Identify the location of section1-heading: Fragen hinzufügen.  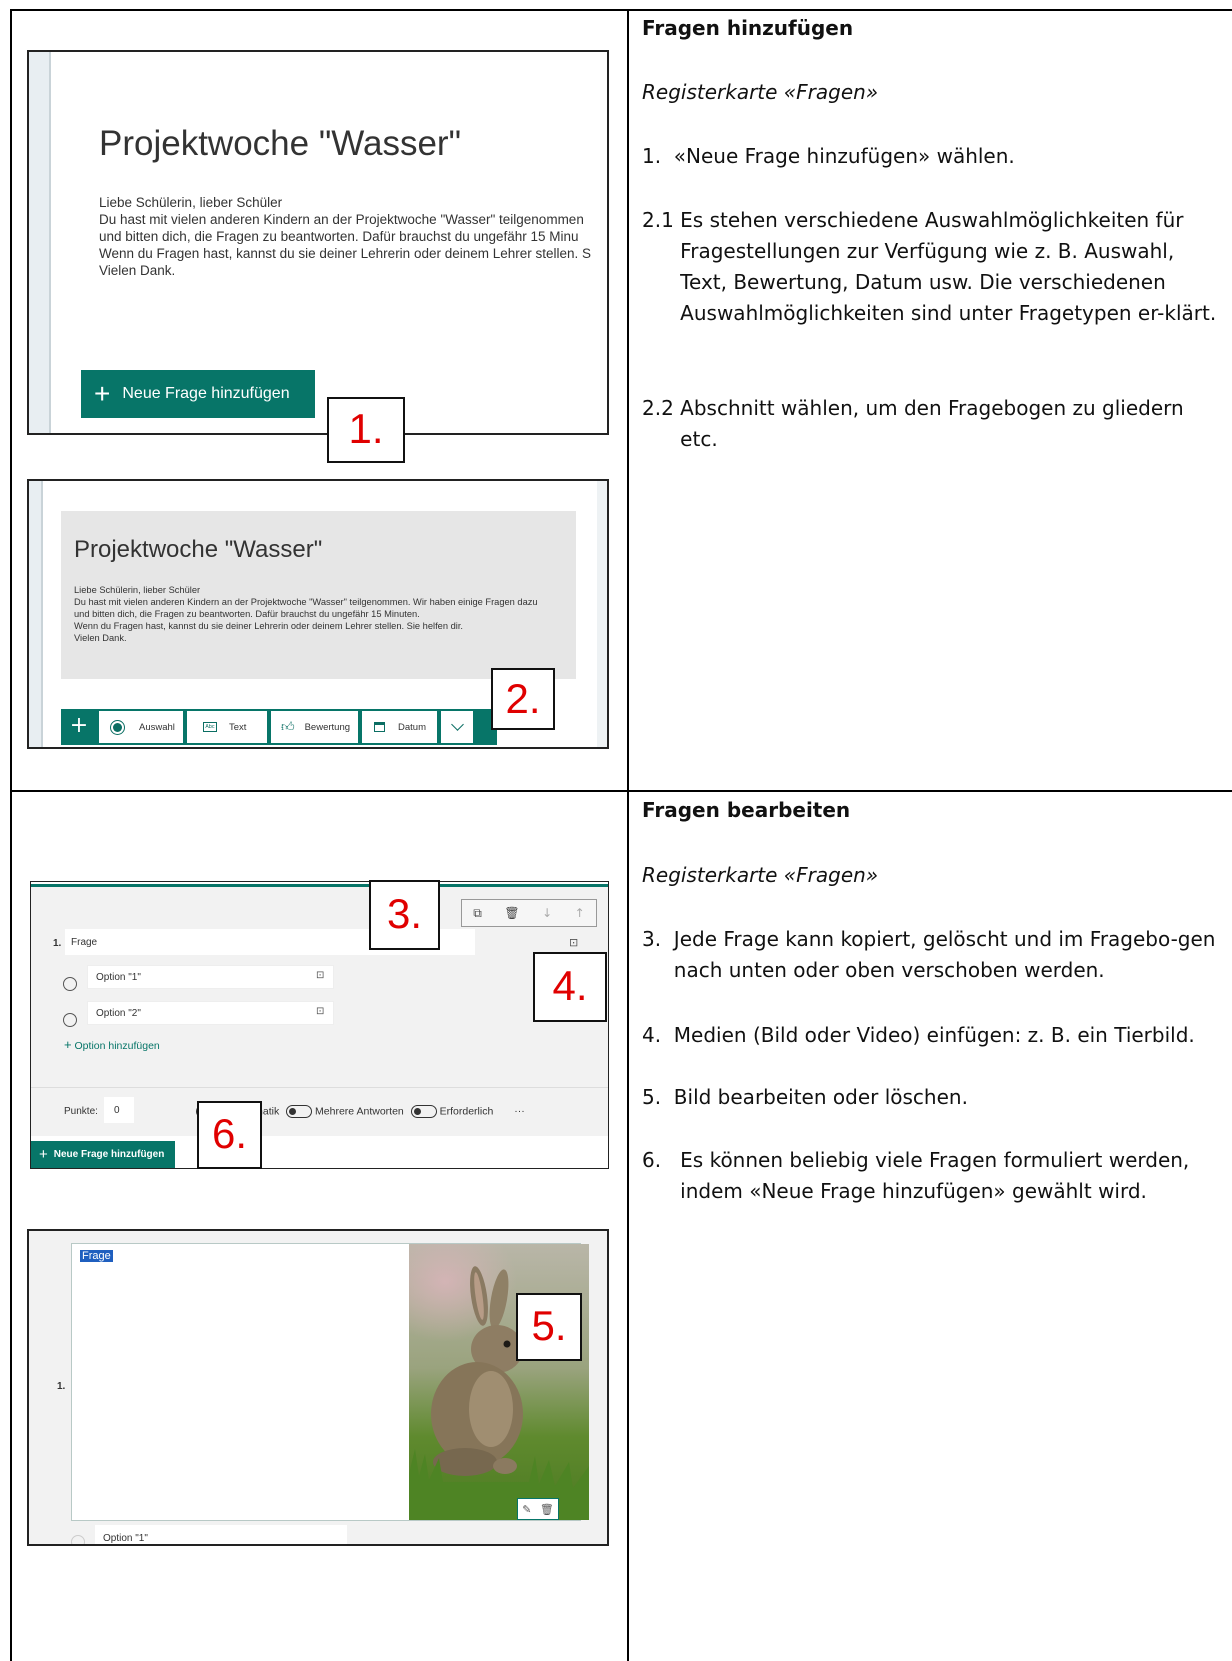
(748, 28).